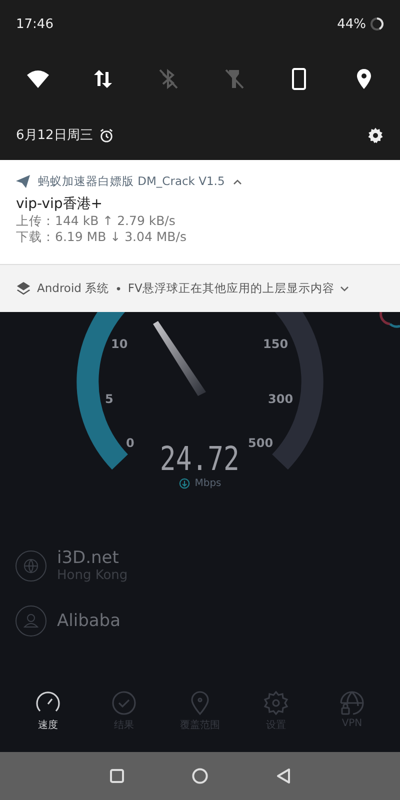 Image resolution: width=400 pixels, height=800 pixels. I want to click on recent-apps-button, so click(117, 776).